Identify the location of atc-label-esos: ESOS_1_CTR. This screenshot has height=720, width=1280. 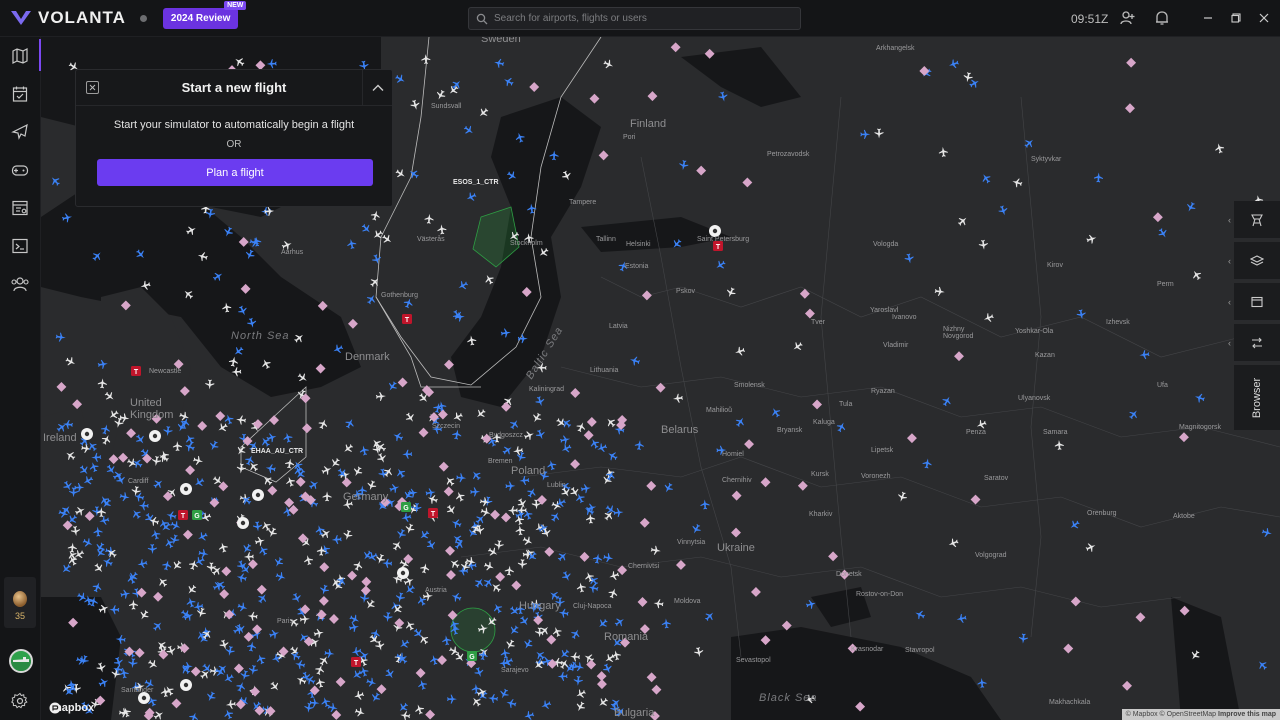
(476, 182).